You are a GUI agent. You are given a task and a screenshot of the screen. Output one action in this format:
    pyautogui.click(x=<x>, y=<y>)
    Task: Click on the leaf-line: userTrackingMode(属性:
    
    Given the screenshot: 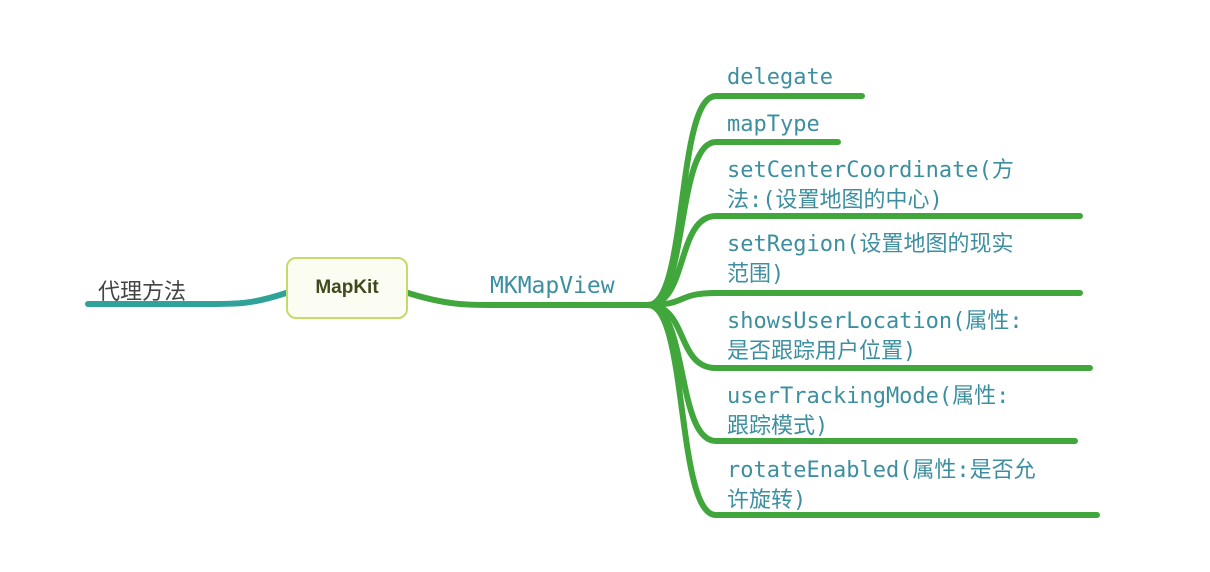 What is the action you would take?
    pyautogui.click(x=868, y=396)
    